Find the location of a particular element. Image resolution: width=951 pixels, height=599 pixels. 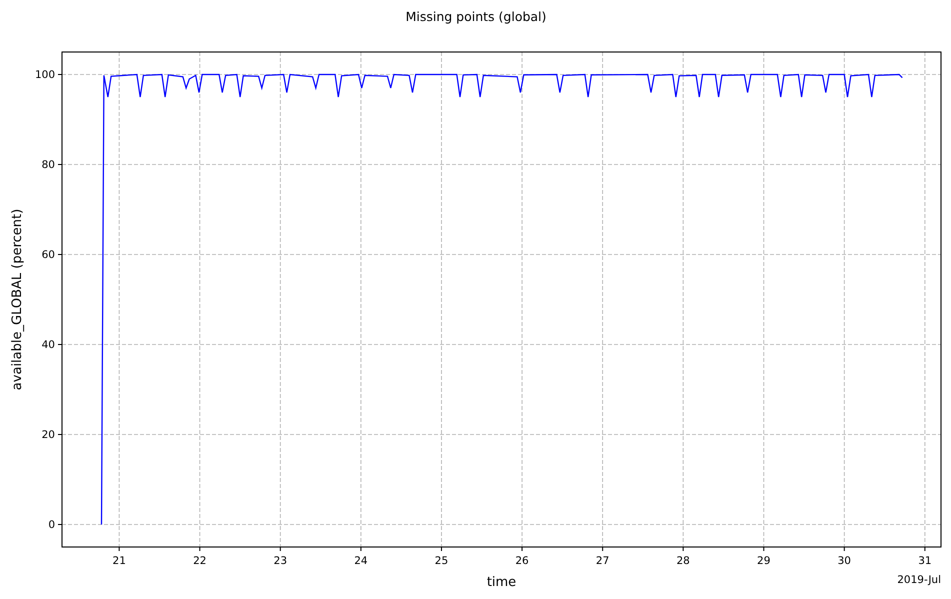

x-tick-label: 21 is located at coordinates (119, 561).